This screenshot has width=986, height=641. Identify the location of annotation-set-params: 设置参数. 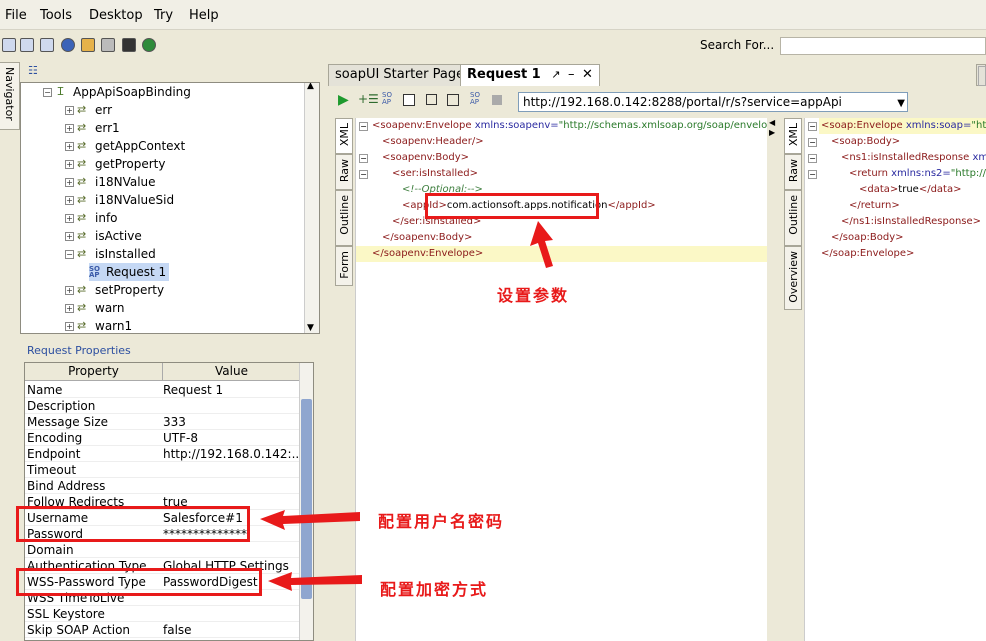
(533, 295).